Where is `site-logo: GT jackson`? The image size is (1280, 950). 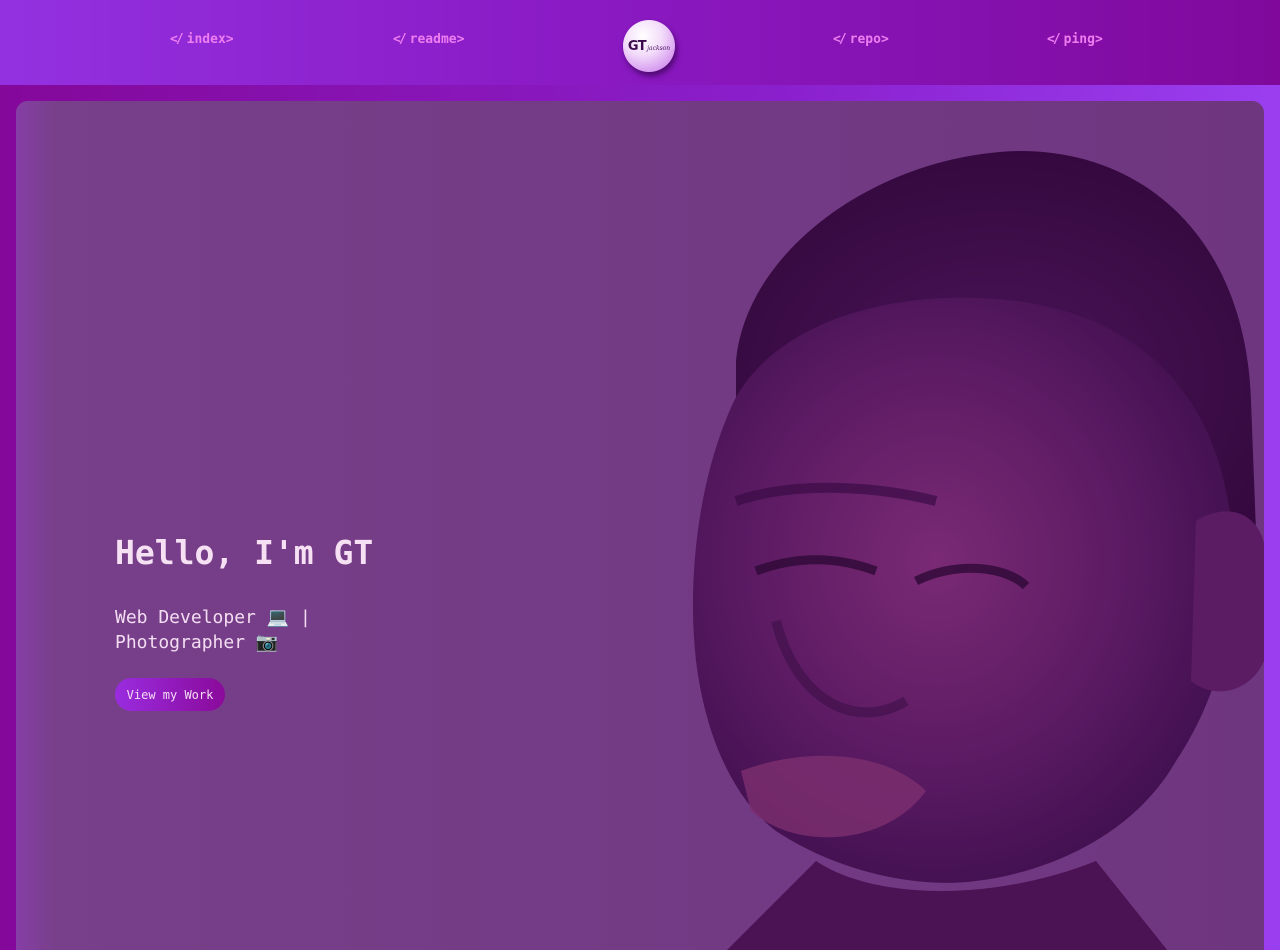
site-logo: GT jackson is located at coordinates (649, 46).